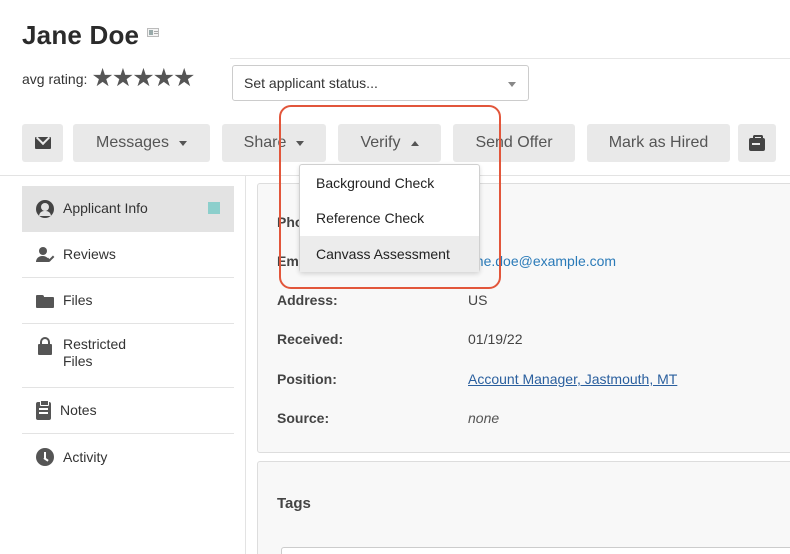 This screenshot has height=554, width=790. What do you see at coordinates (484, 418) in the screenshot?
I see `source-value: none` at bounding box center [484, 418].